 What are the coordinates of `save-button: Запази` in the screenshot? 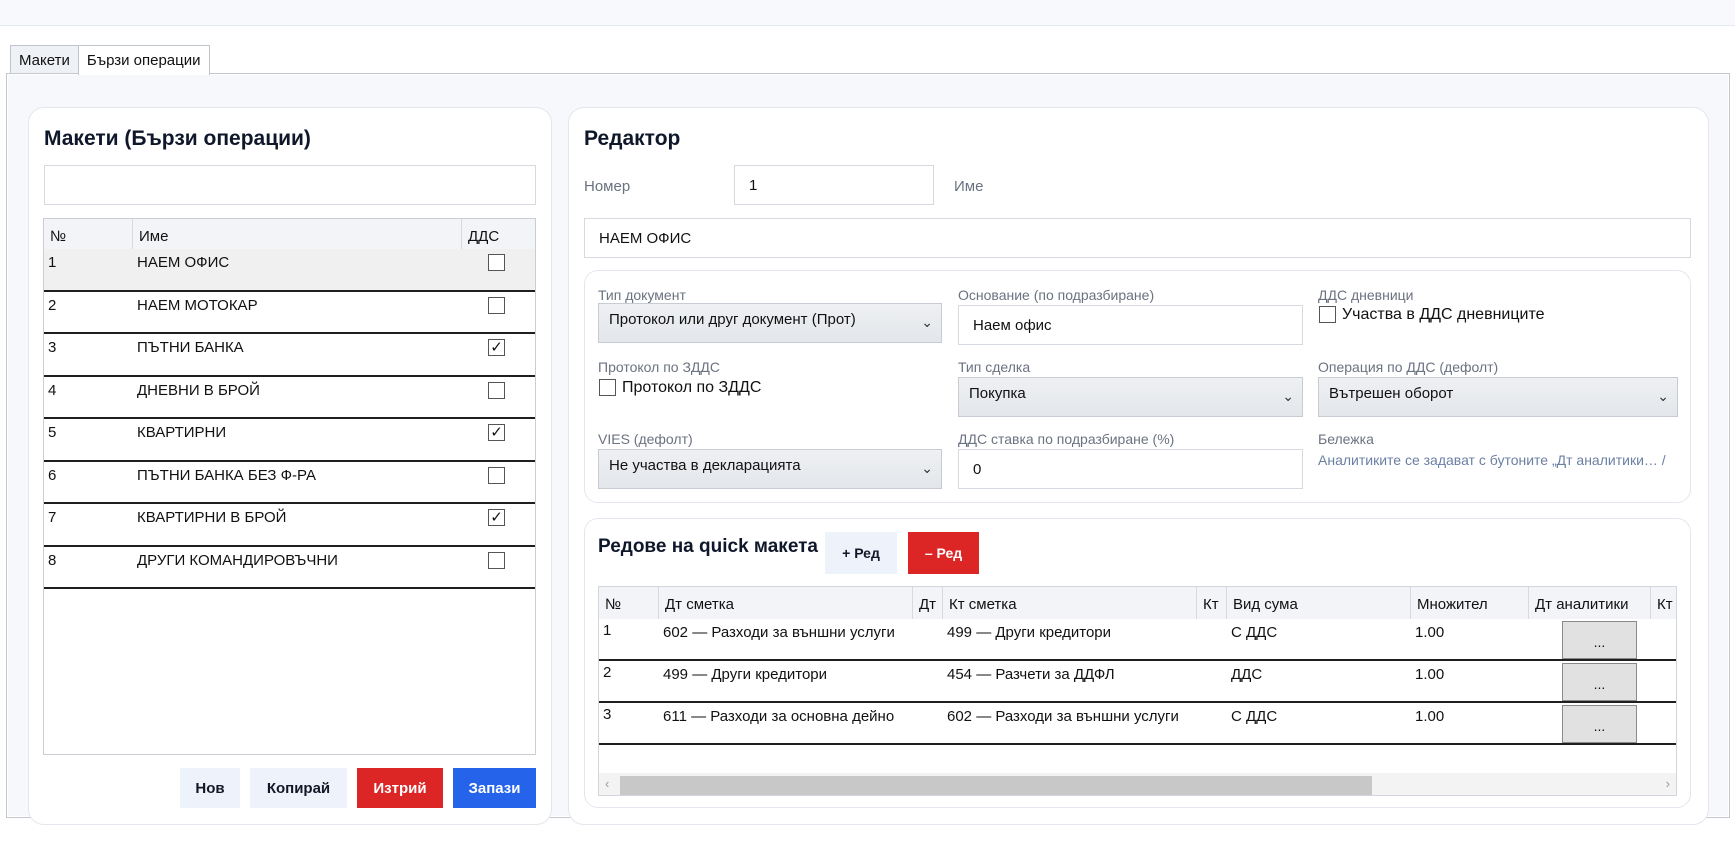 It's located at (494, 788).